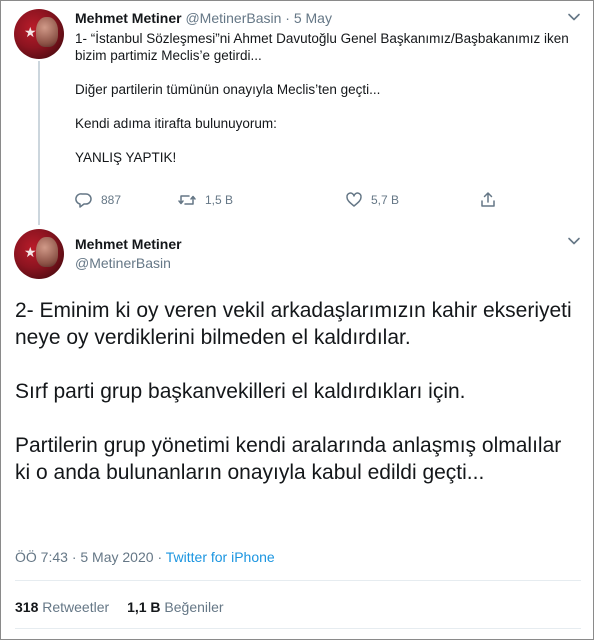 This screenshot has height=640, width=594. What do you see at coordinates (126, 157) in the screenshot?
I see `tweet-line: YANLIŞ YAPTIK!` at bounding box center [126, 157].